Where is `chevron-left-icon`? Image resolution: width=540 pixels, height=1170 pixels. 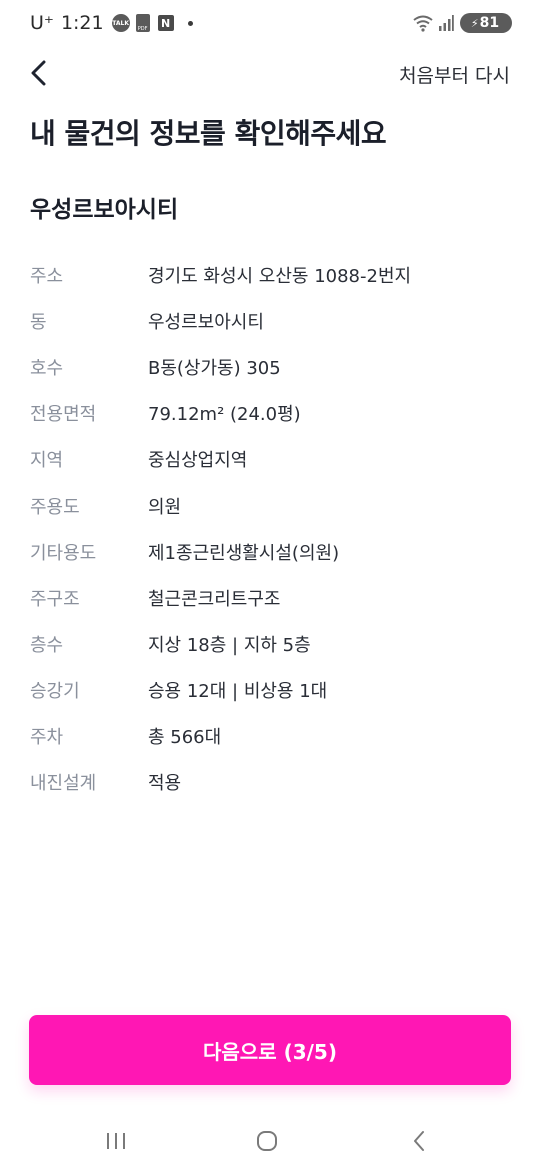
chevron-left-icon is located at coordinates (38, 73).